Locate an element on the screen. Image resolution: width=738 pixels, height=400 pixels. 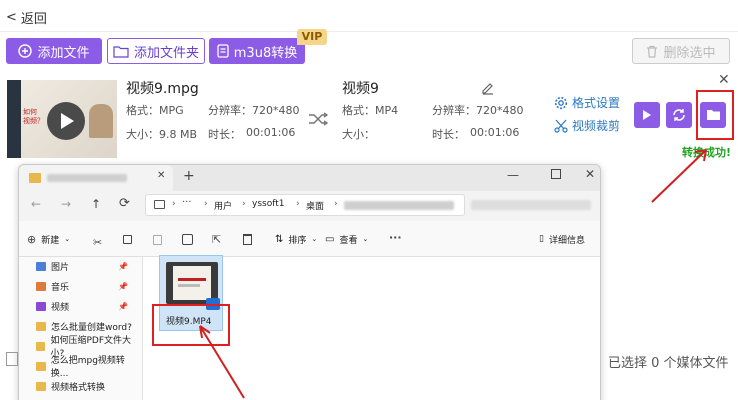
new-button: ⊕ 新建 ⌄ is located at coordinates (48, 239).